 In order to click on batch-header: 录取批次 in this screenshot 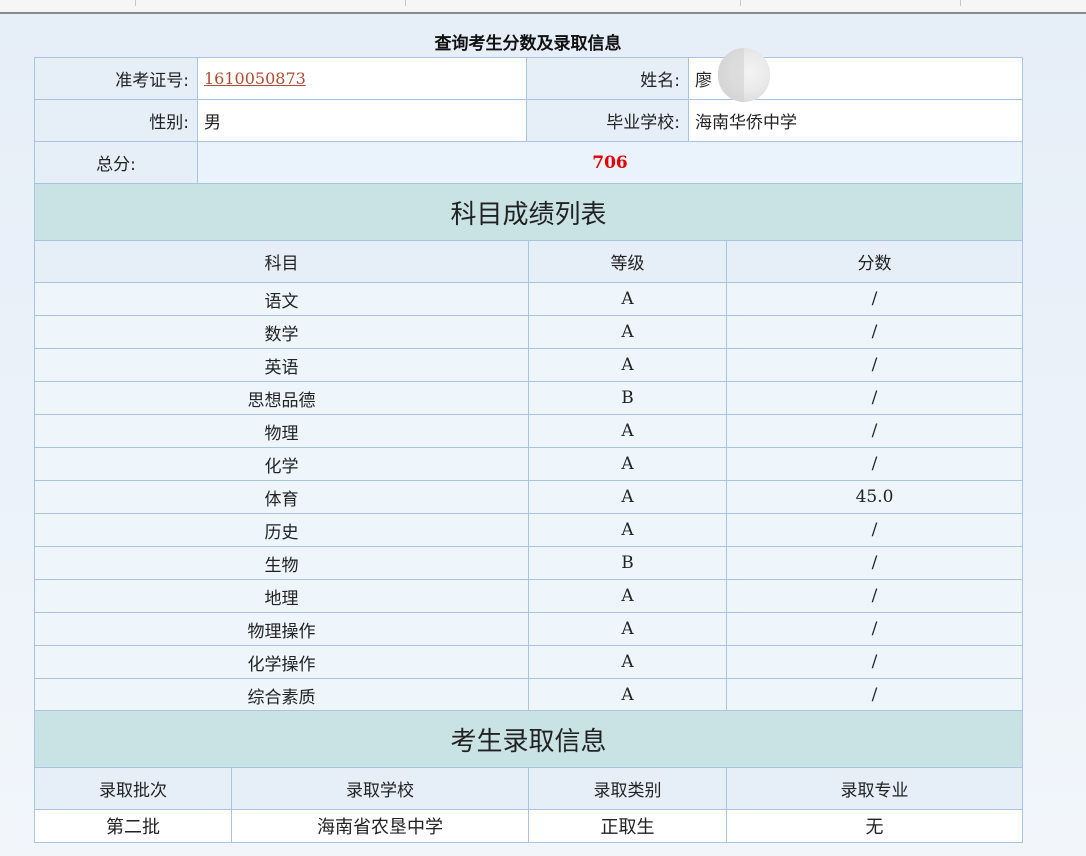, I will do `click(133, 788)`.